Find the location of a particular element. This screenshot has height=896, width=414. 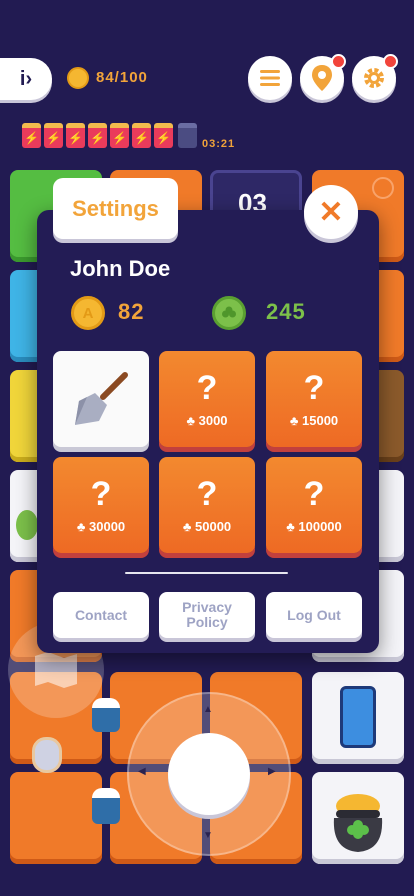

energy-timer: 03:21 is located at coordinates (219, 144).